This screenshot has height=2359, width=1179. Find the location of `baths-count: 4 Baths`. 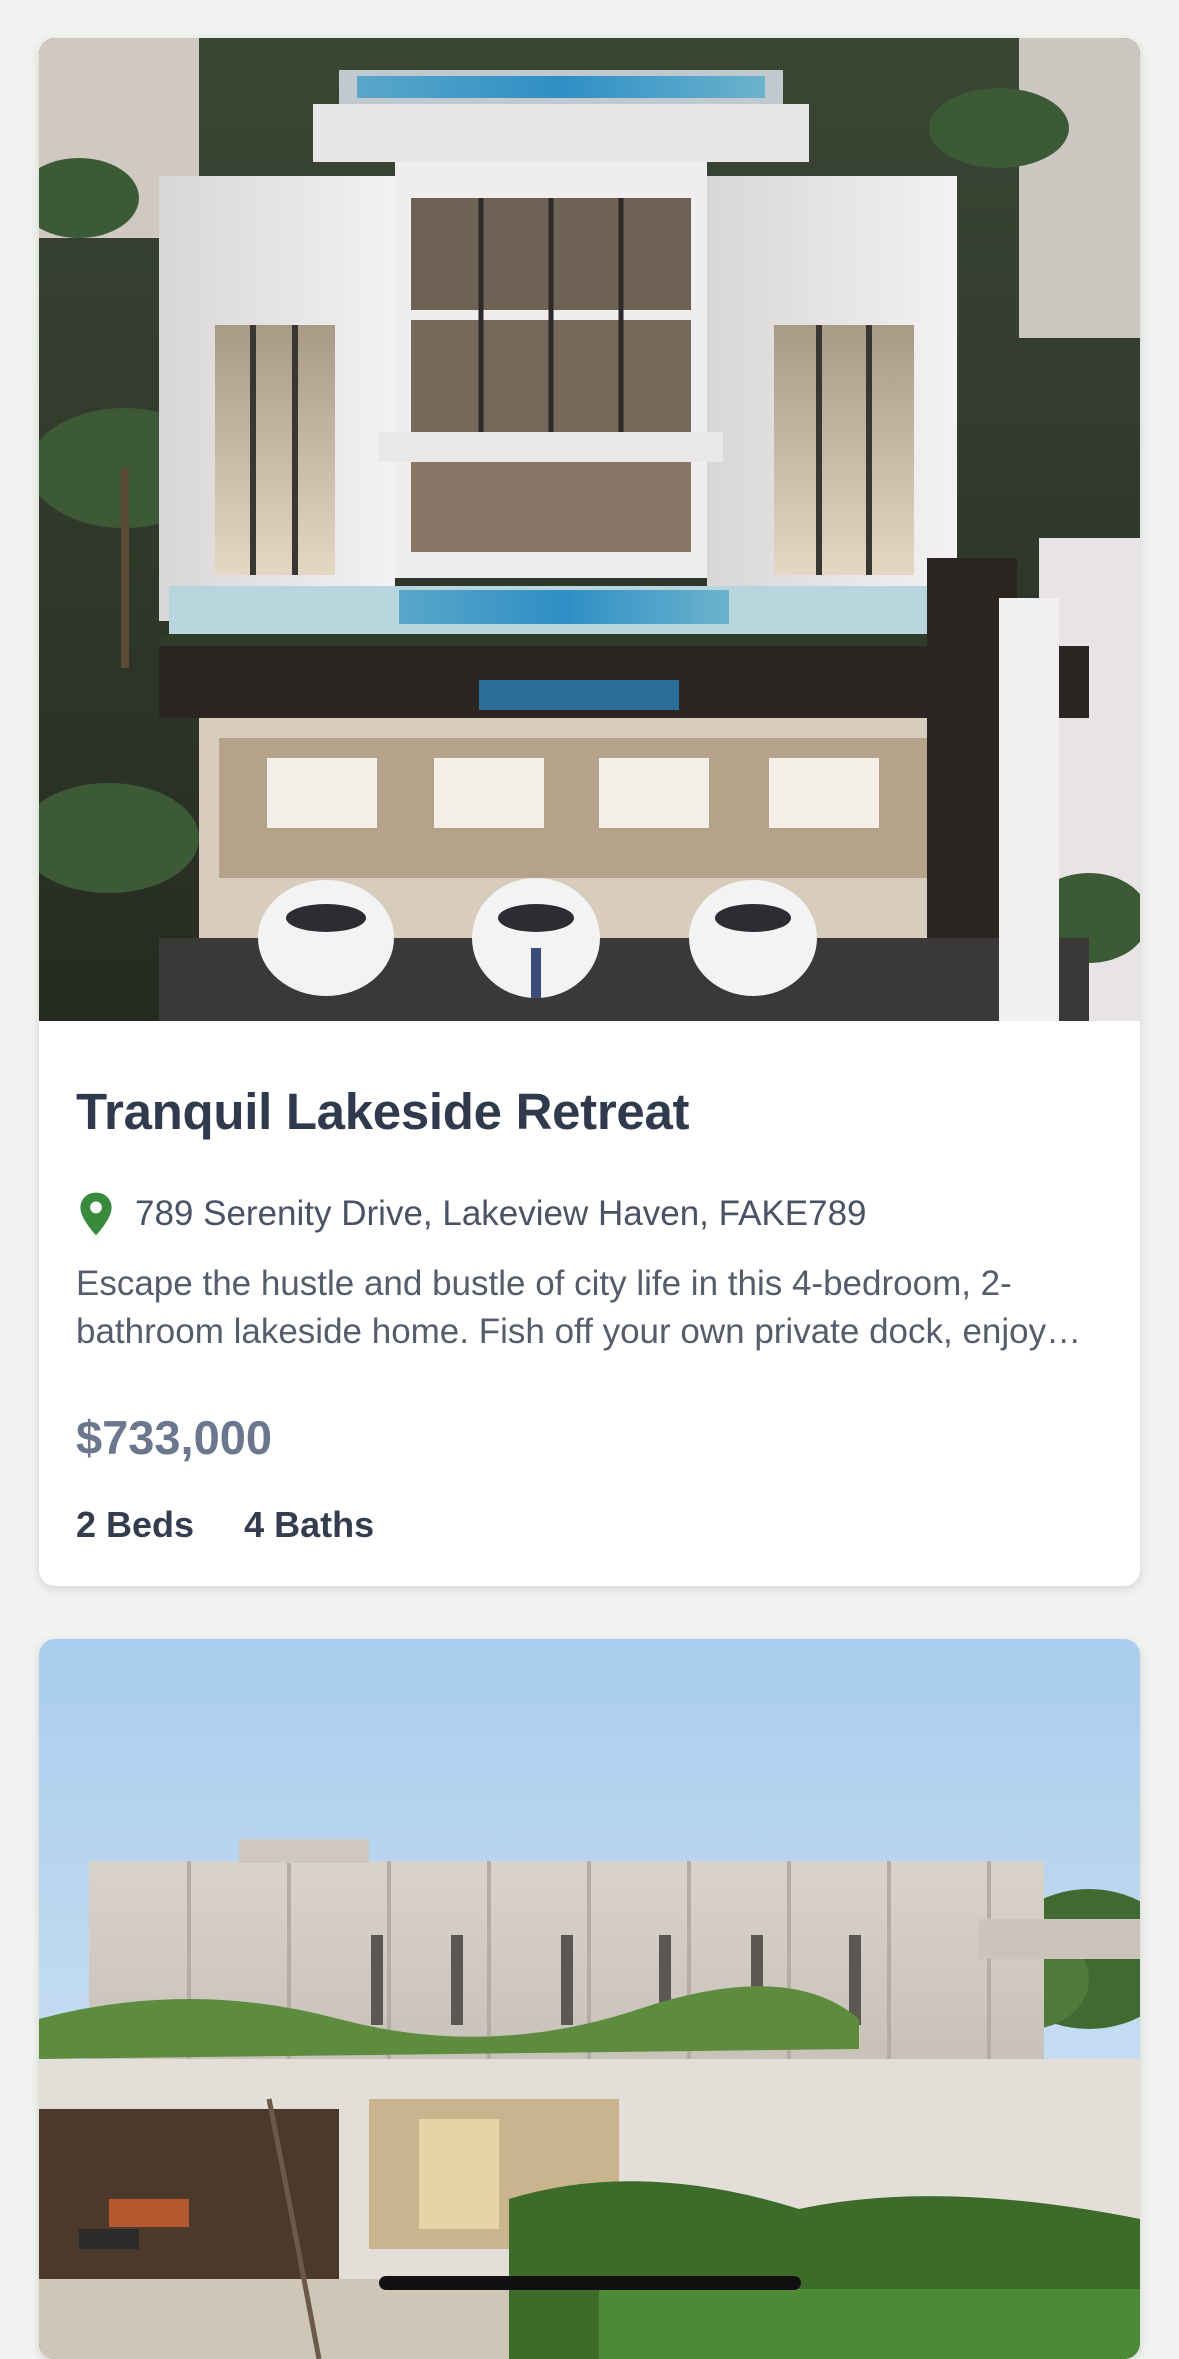

baths-count: 4 Baths is located at coordinates (309, 1524).